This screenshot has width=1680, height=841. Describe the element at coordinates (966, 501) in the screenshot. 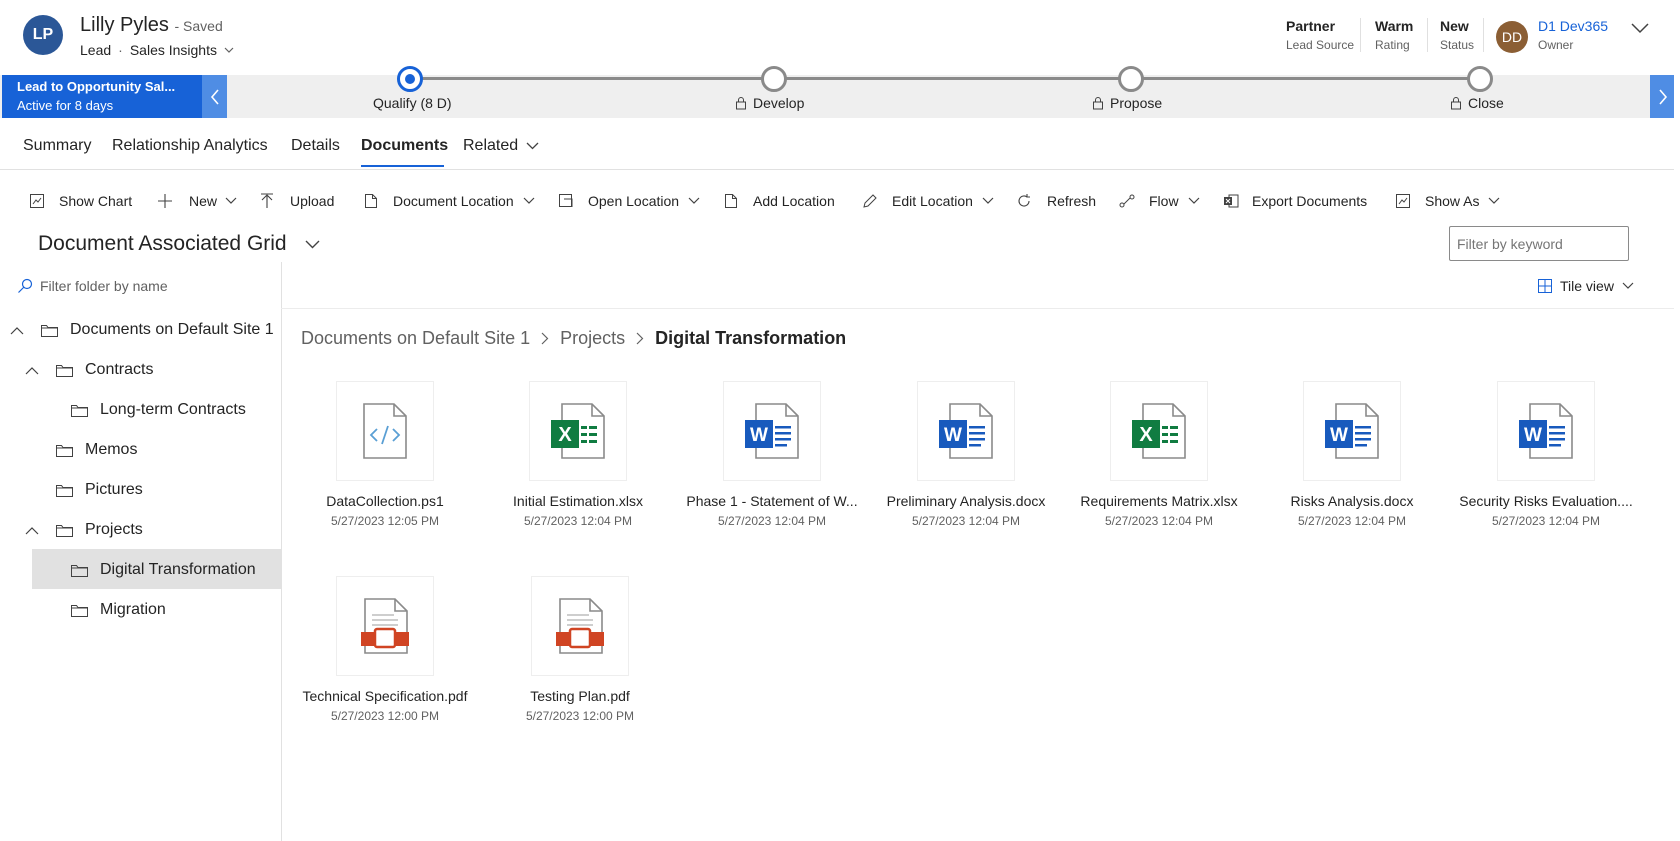

I see `file-name: Preliminary Analysis.docx` at that location.